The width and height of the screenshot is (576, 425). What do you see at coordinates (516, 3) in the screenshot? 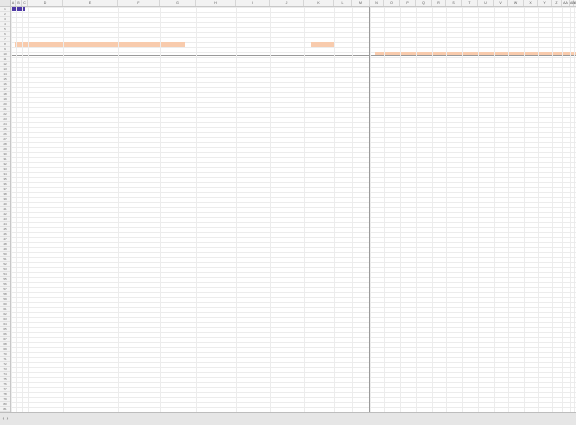
I see `column-header-W: W` at bounding box center [516, 3].